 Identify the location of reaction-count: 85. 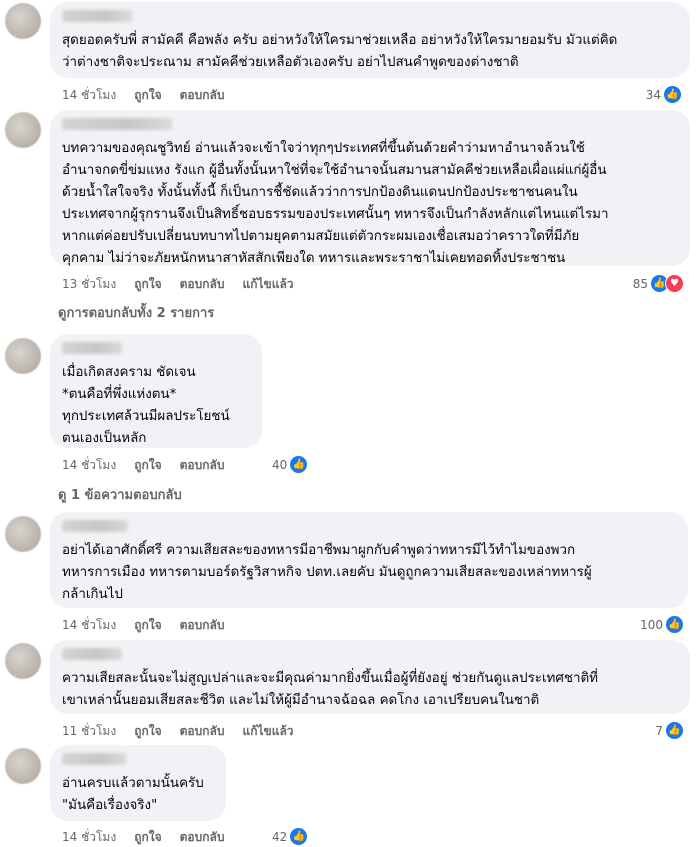
(640, 283).